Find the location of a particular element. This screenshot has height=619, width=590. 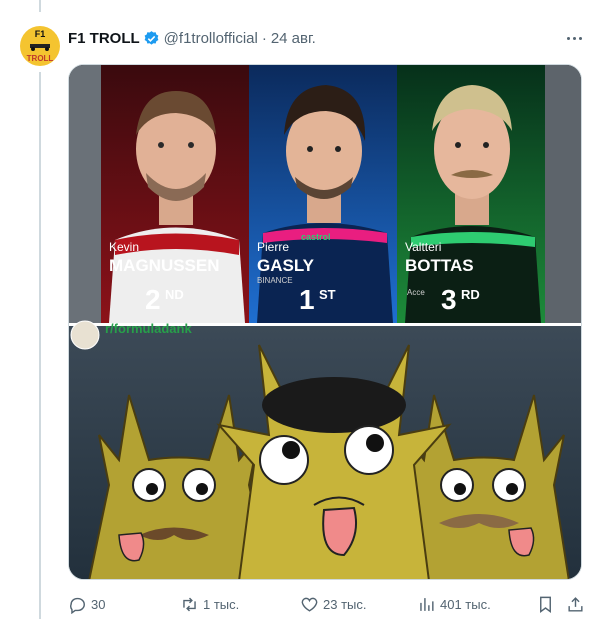

driver-last-name: GASLY is located at coordinates (286, 265).